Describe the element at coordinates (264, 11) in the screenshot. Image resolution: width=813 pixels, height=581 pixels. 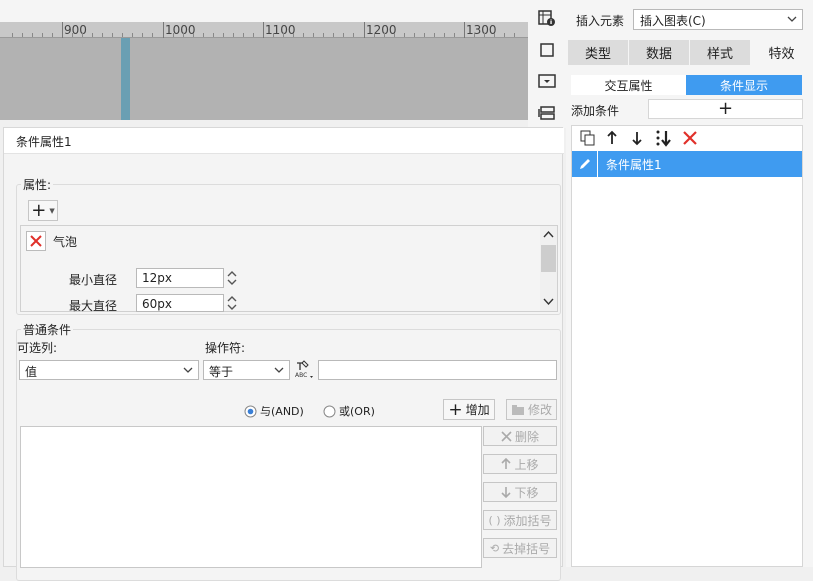
I see `toolbar-strip` at that location.